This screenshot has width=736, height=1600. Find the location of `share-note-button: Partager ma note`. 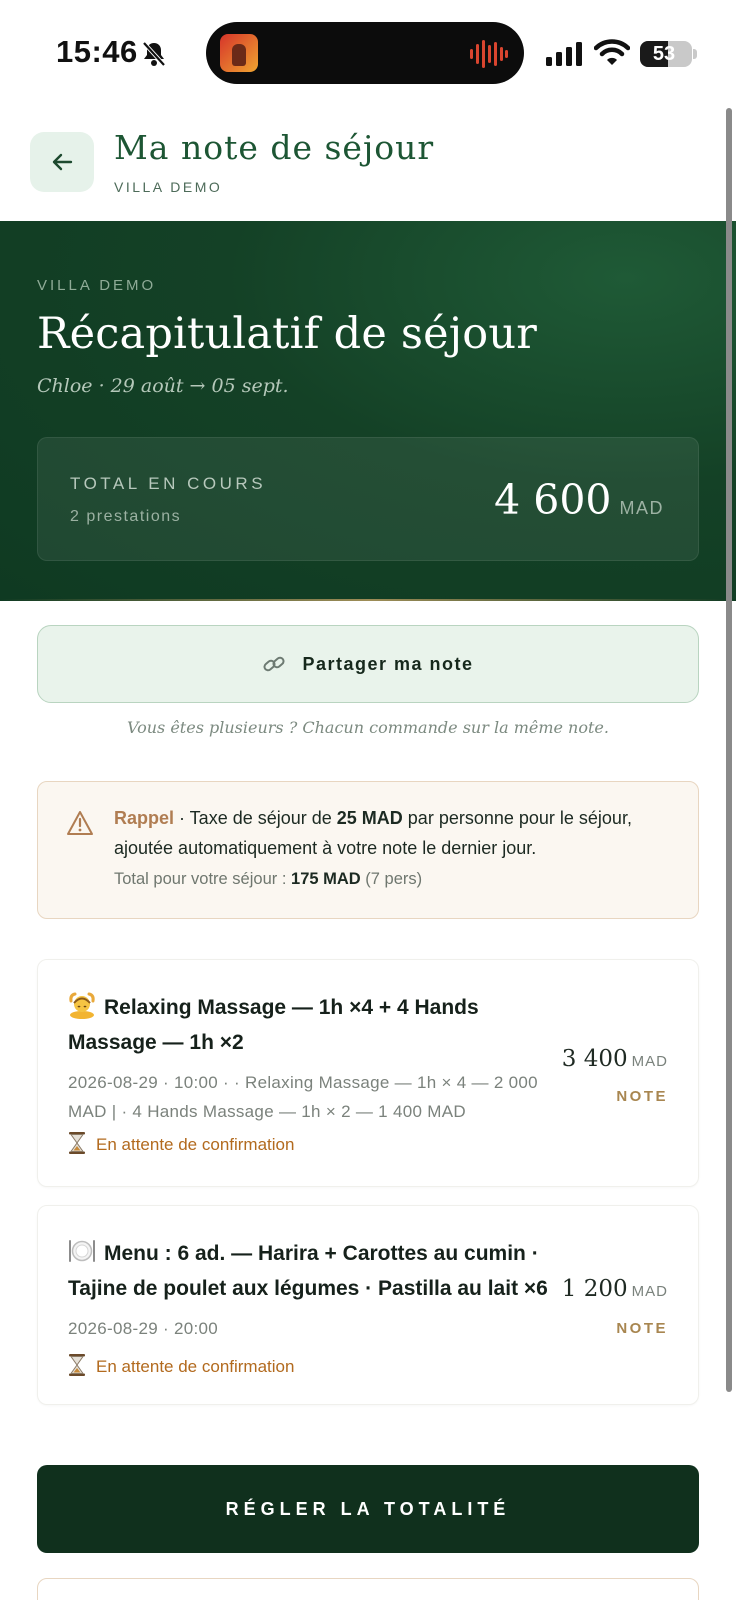

share-note-button: Partager ma note is located at coordinates (368, 664).